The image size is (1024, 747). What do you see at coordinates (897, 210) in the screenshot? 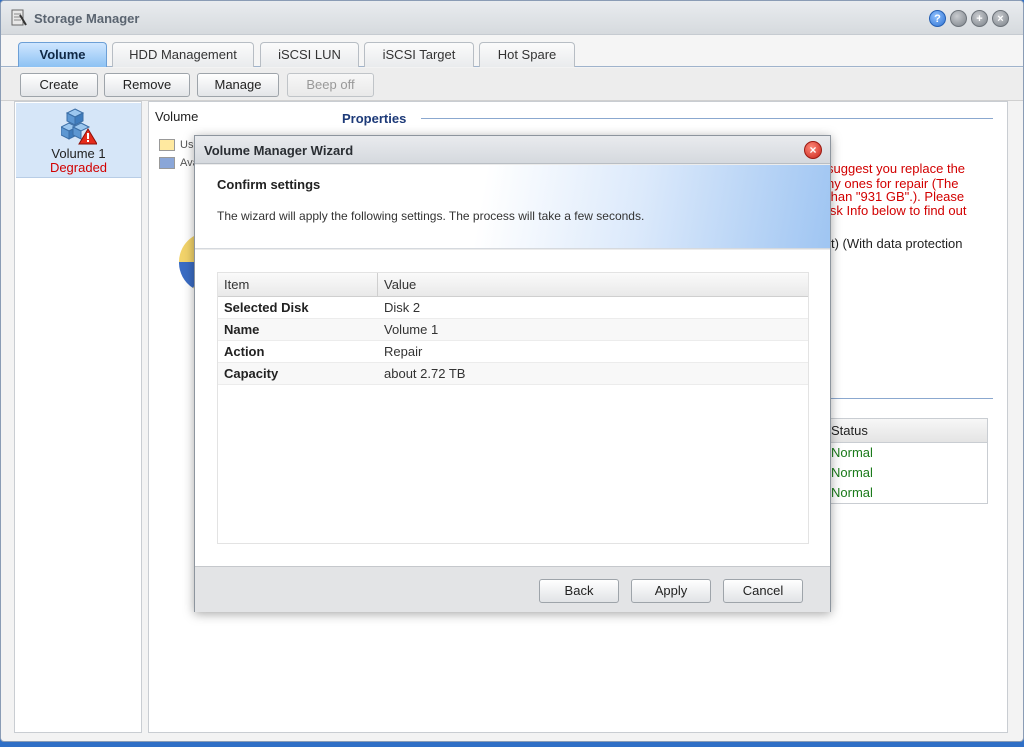
I see `warning-text-4: isk Info below to find out` at bounding box center [897, 210].